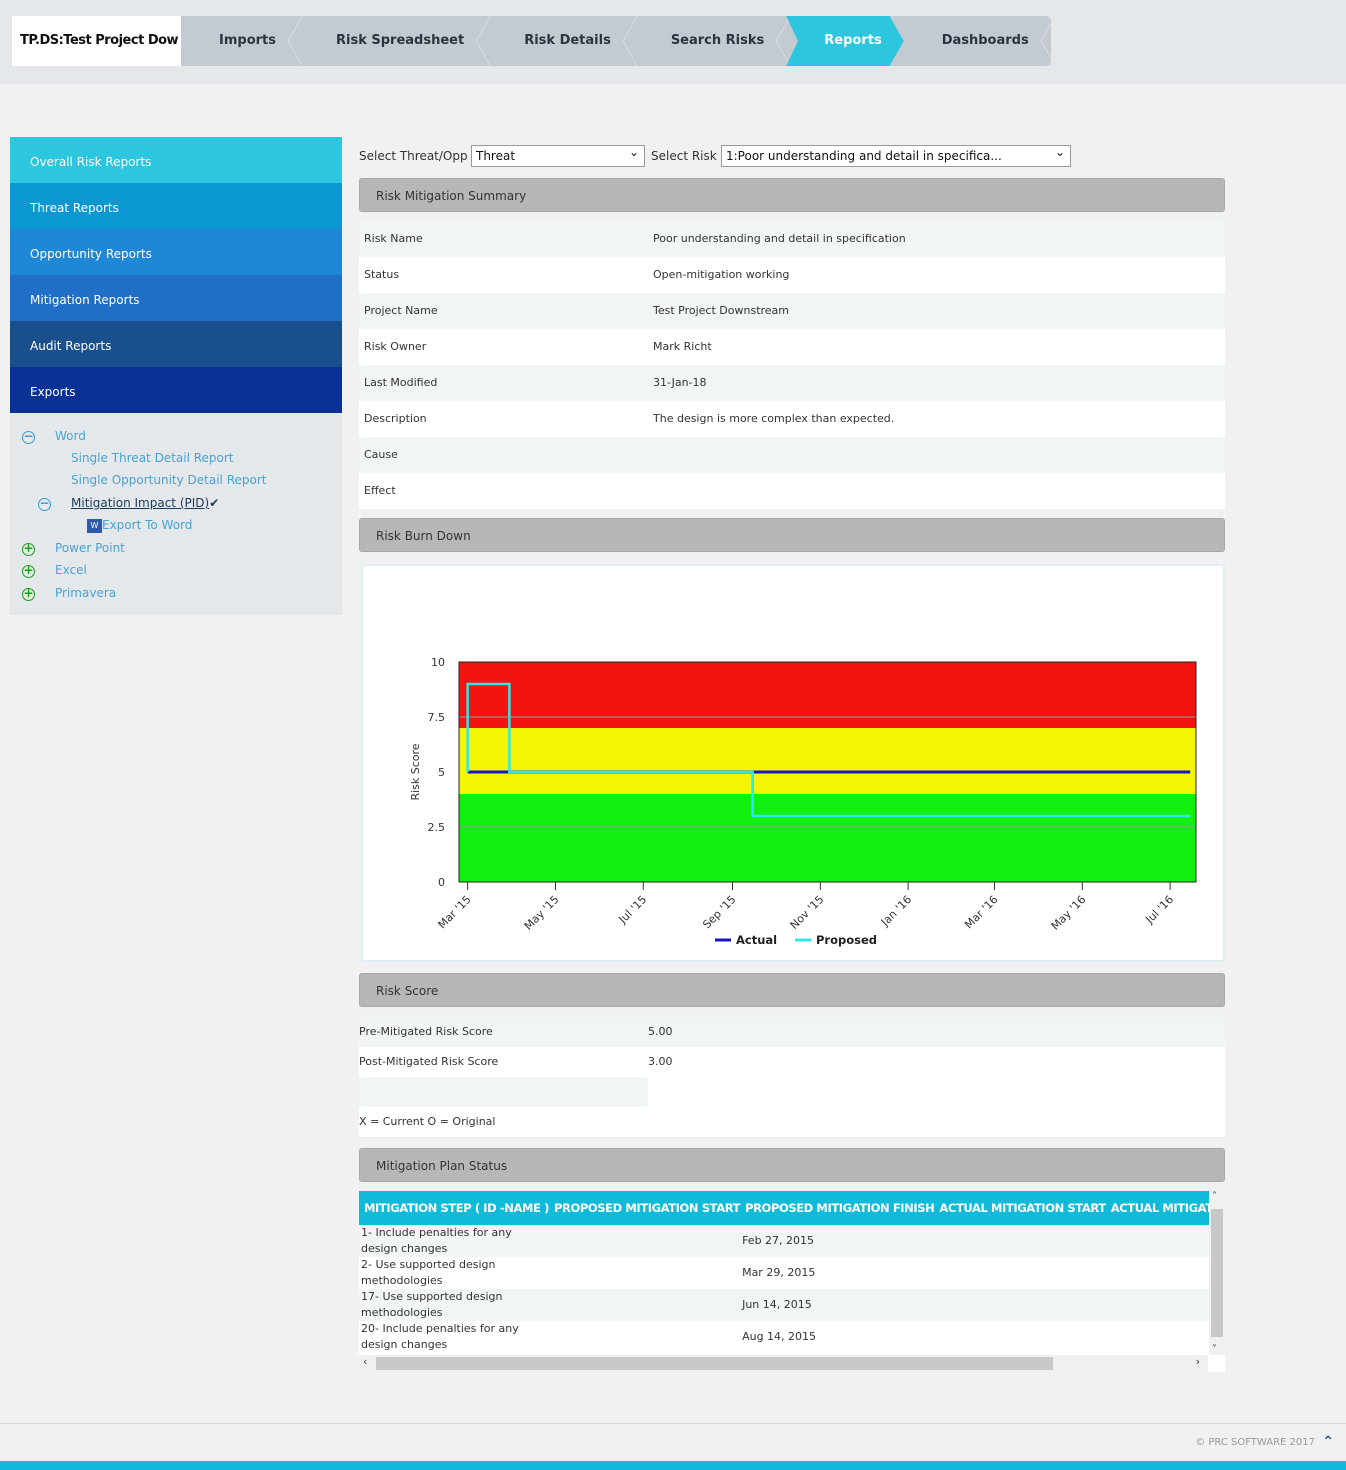 The height and width of the screenshot is (1470, 1346). I want to click on single-threat-report-link: Single Threat Detail Report, so click(152, 458).